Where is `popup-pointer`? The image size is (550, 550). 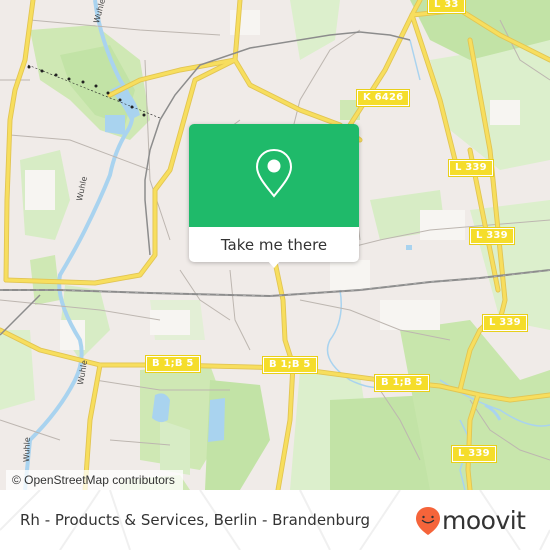 popup-pointer is located at coordinates (274, 264).